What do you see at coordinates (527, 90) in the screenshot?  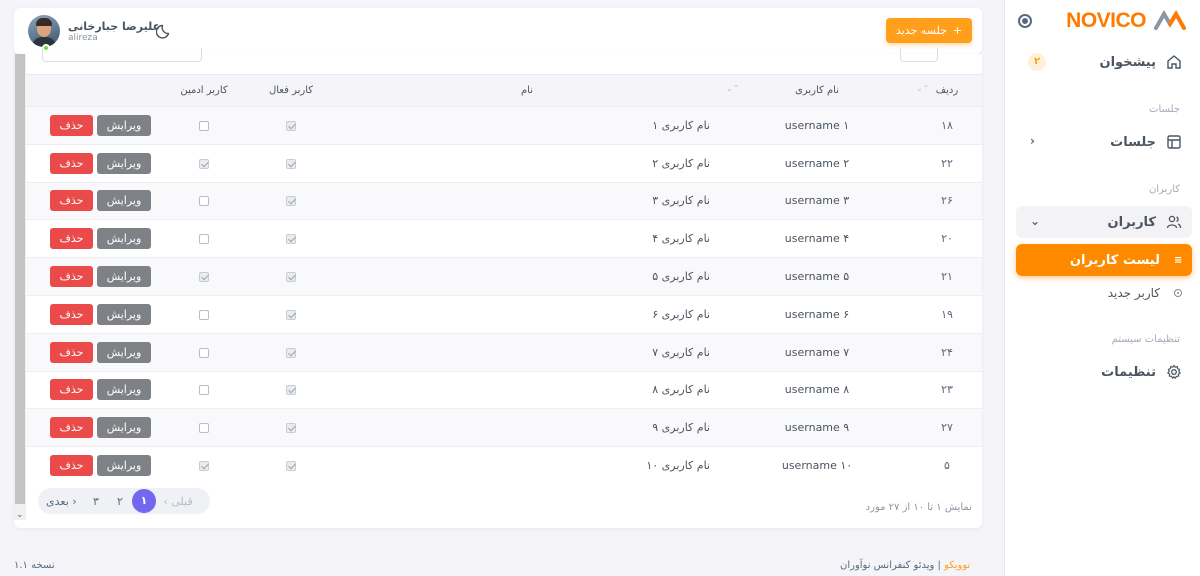 I see `column-header-label: نام` at bounding box center [527, 90].